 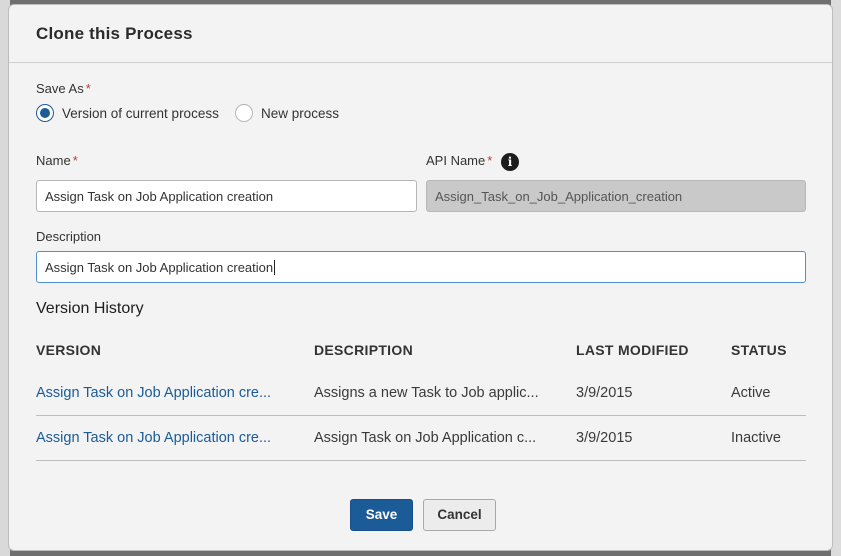 I want to click on column-header-last-modified: LAST MODIFIED, so click(x=632, y=350).